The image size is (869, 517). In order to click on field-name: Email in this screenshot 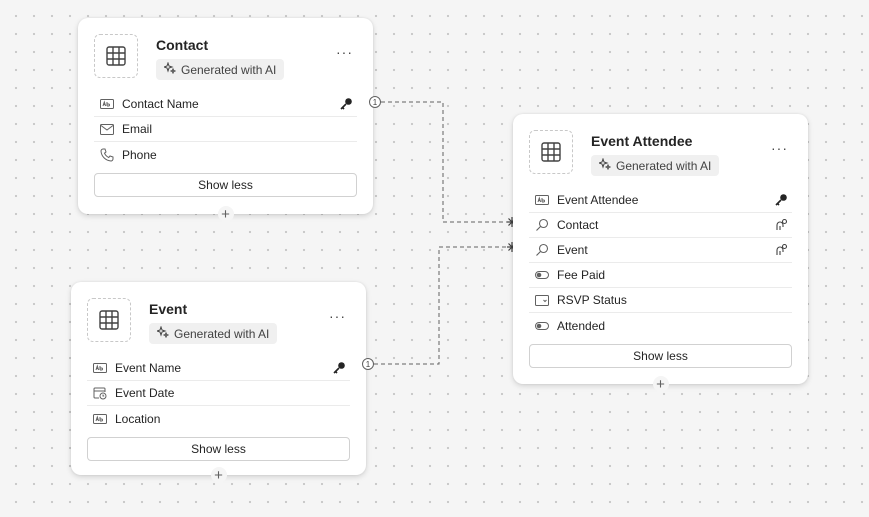, I will do `click(137, 129)`.